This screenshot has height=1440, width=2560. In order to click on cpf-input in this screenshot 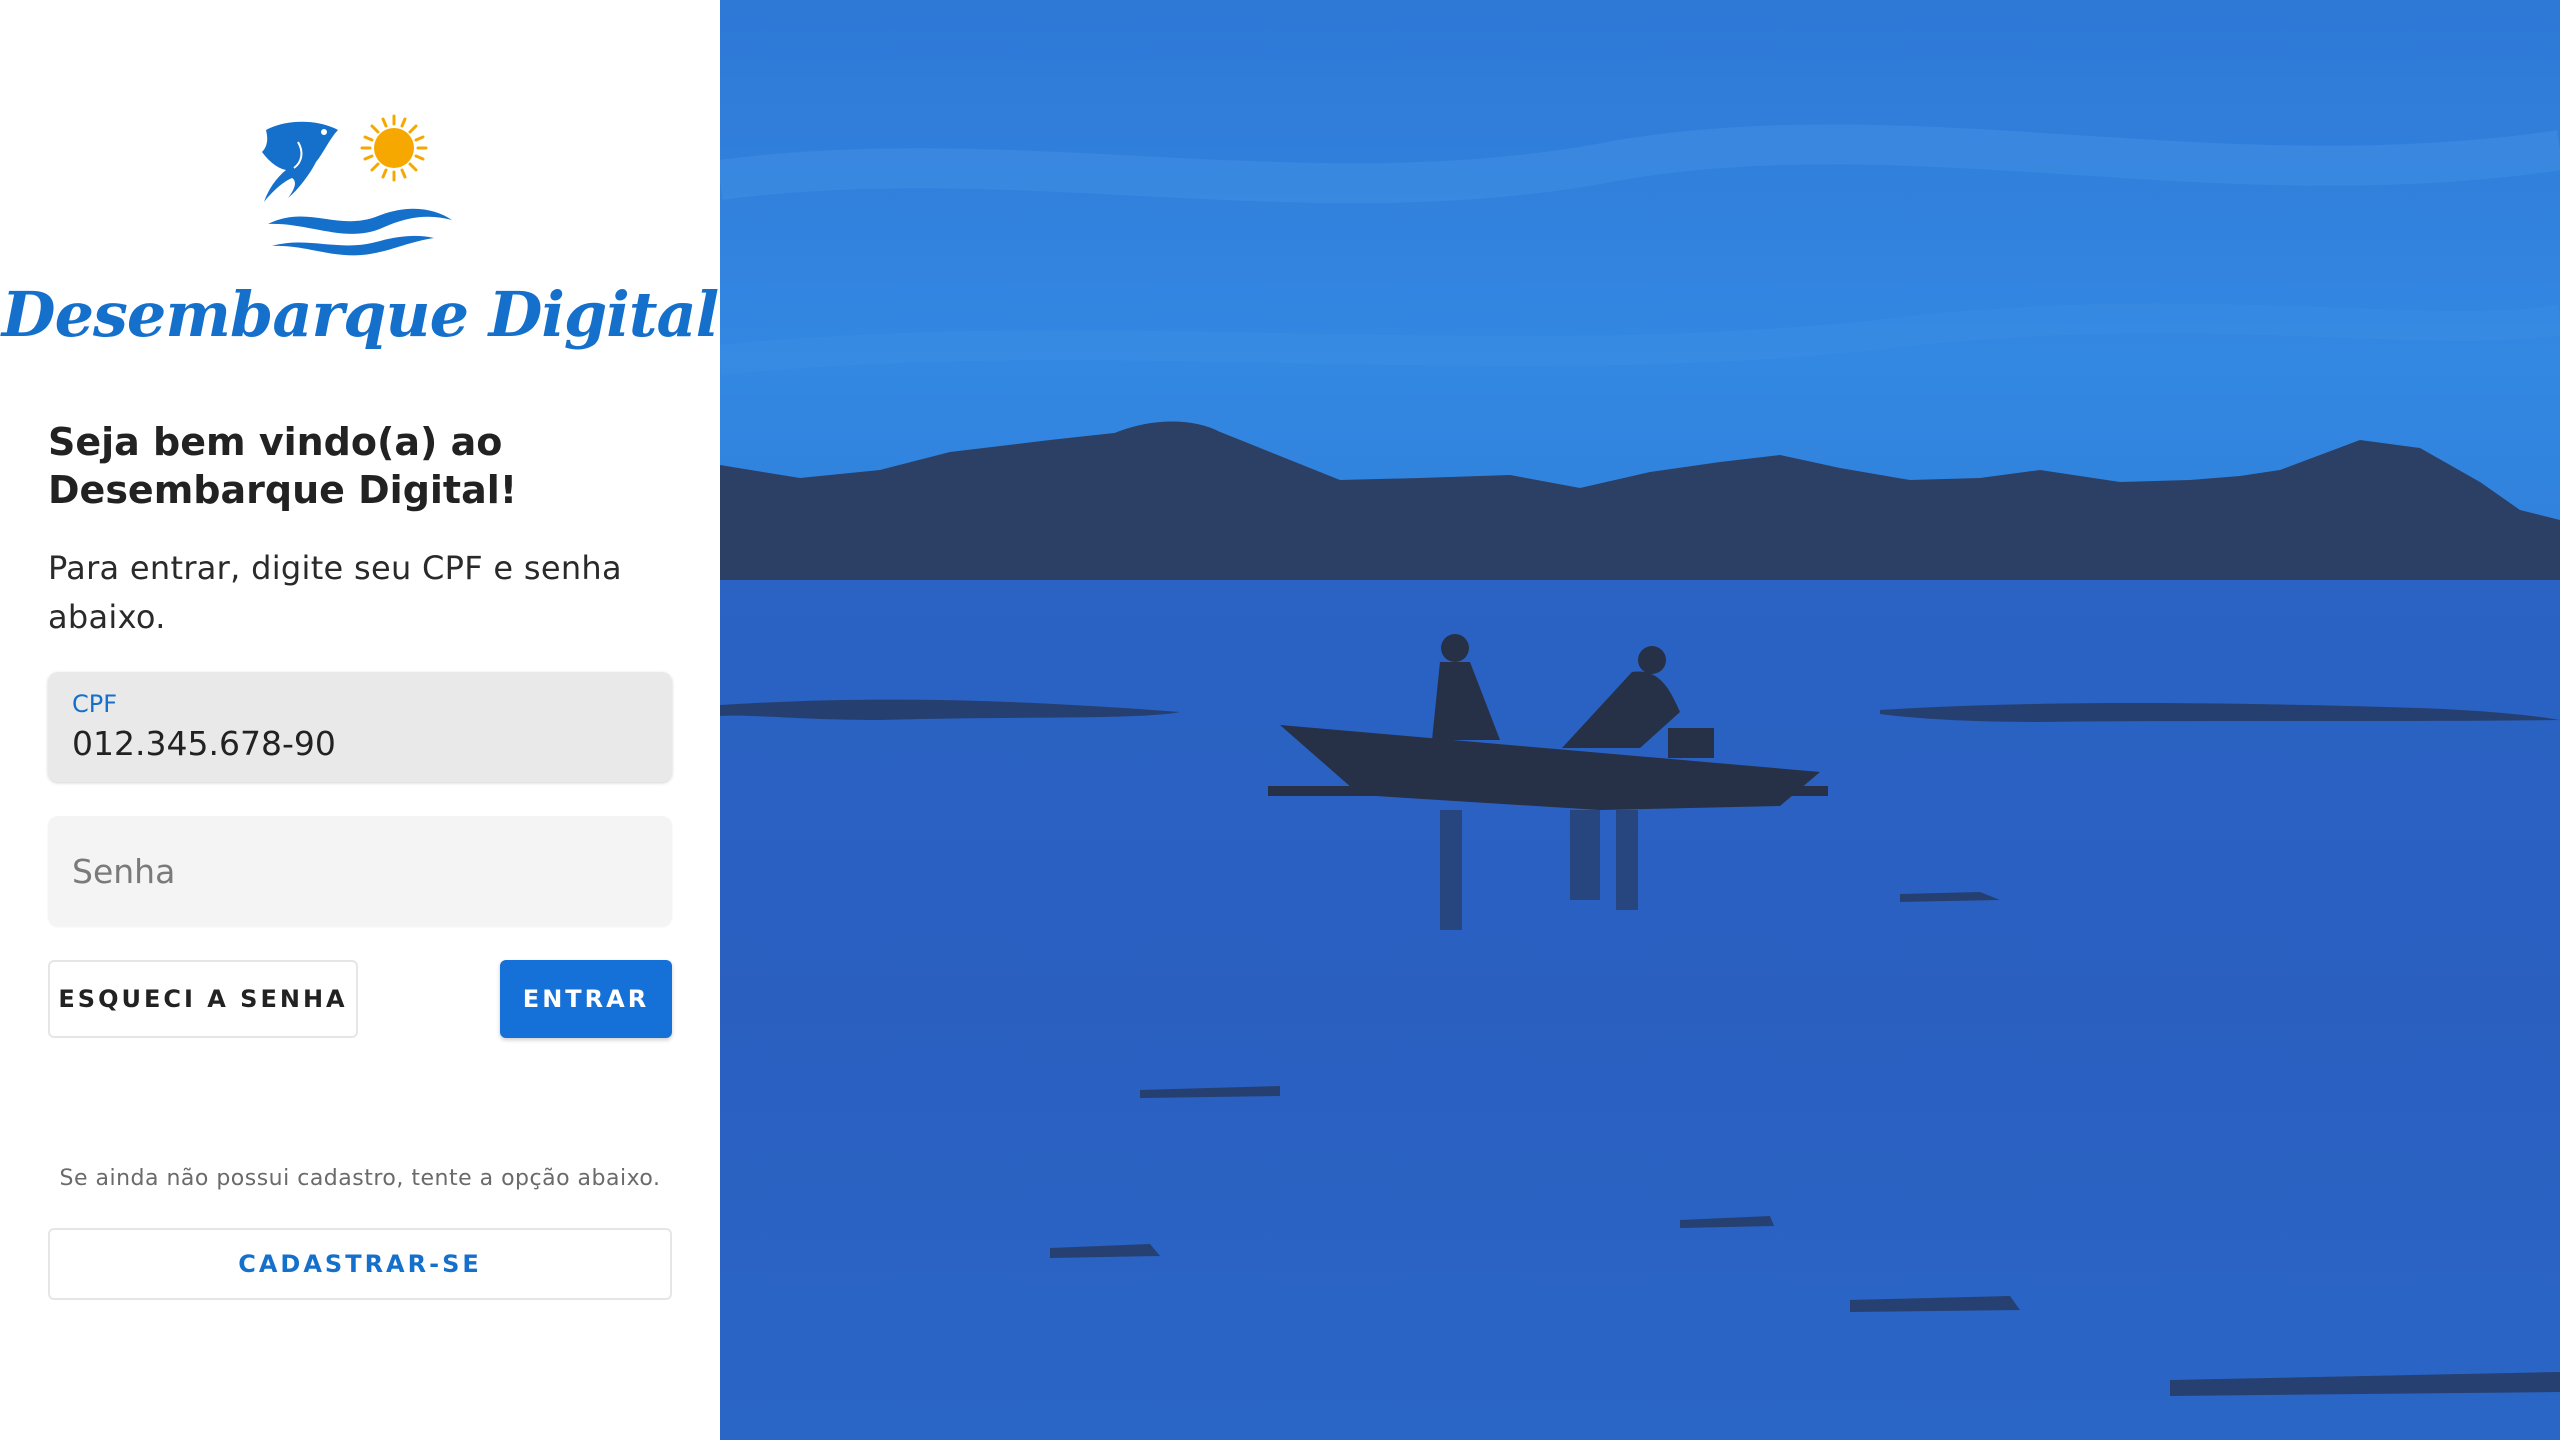, I will do `click(357, 743)`.